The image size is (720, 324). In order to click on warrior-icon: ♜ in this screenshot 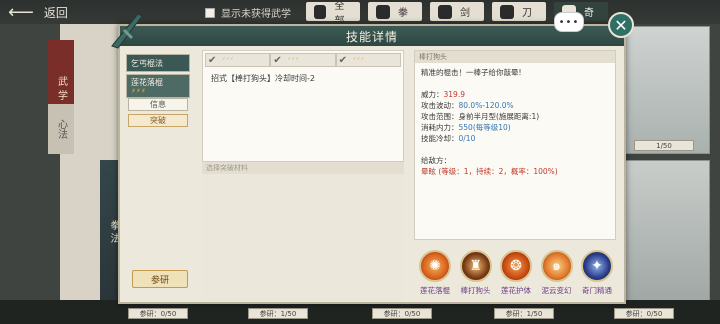, I will do `click(475, 266)`.